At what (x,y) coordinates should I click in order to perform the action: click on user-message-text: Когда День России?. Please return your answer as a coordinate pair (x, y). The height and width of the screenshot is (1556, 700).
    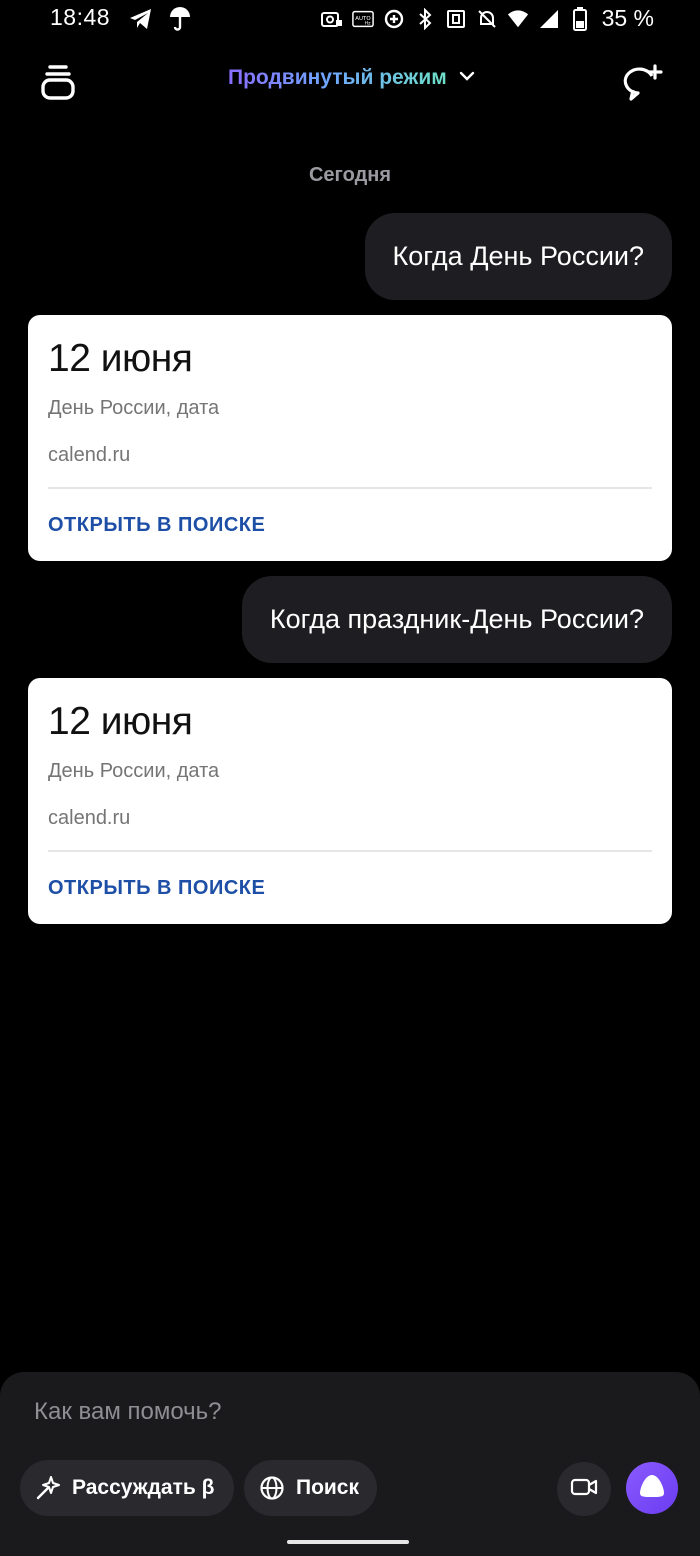
    Looking at the image, I should click on (518, 256).